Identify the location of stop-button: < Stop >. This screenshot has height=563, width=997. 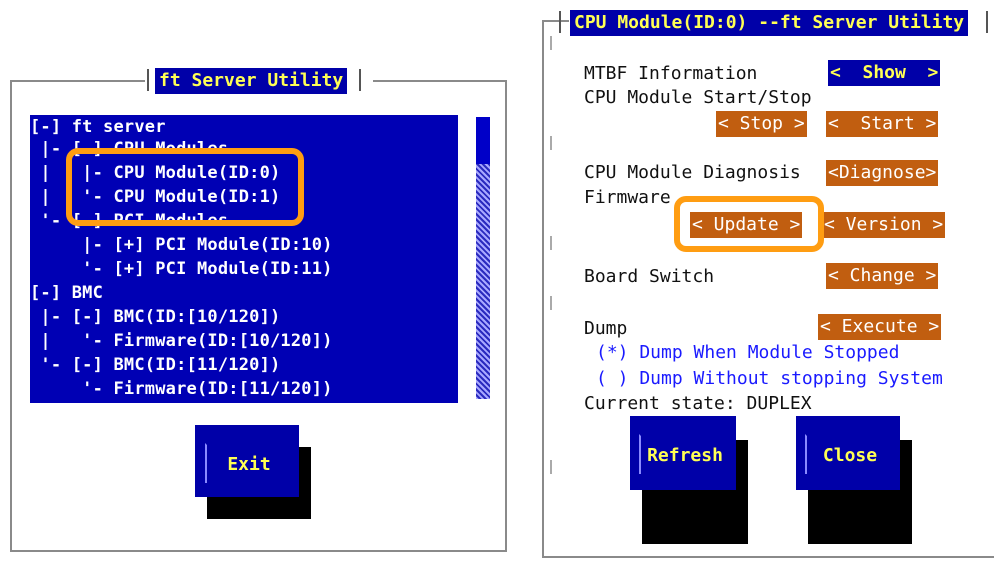
(761, 124).